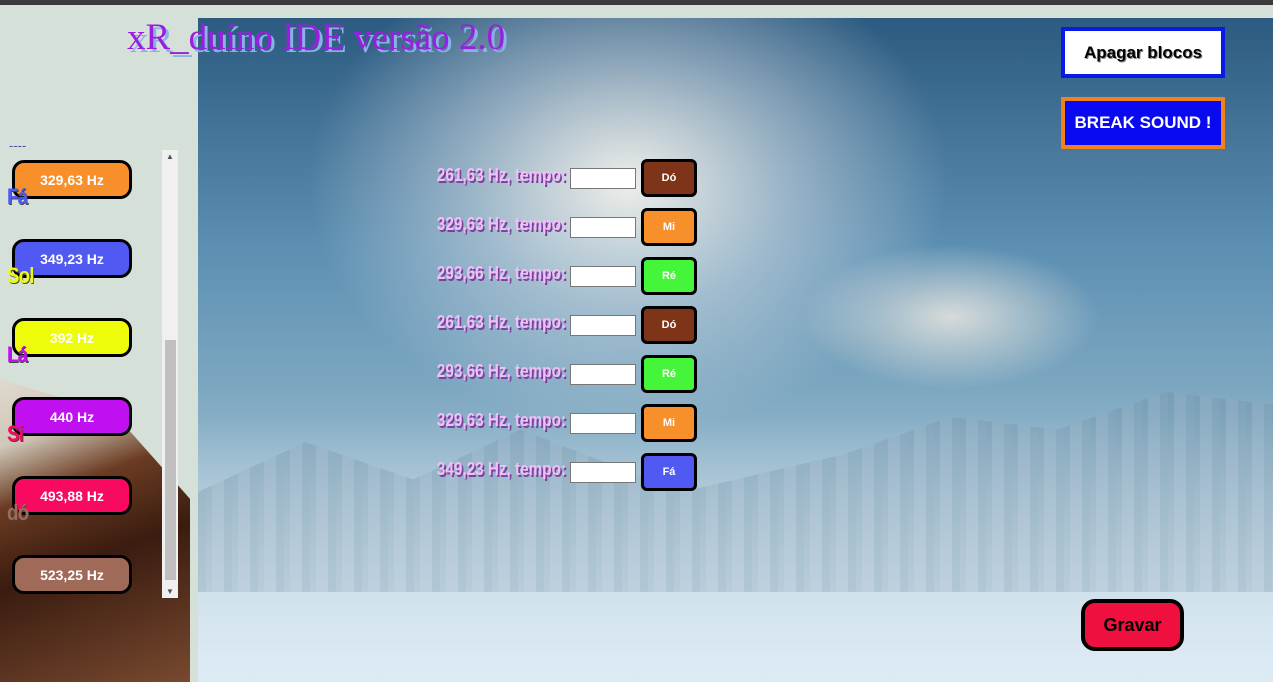 This screenshot has width=1273, height=682. What do you see at coordinates (72, 179) in the screenshot?
I see `note-block-button: 329,63 Hz` at bounding box center [72, 179].